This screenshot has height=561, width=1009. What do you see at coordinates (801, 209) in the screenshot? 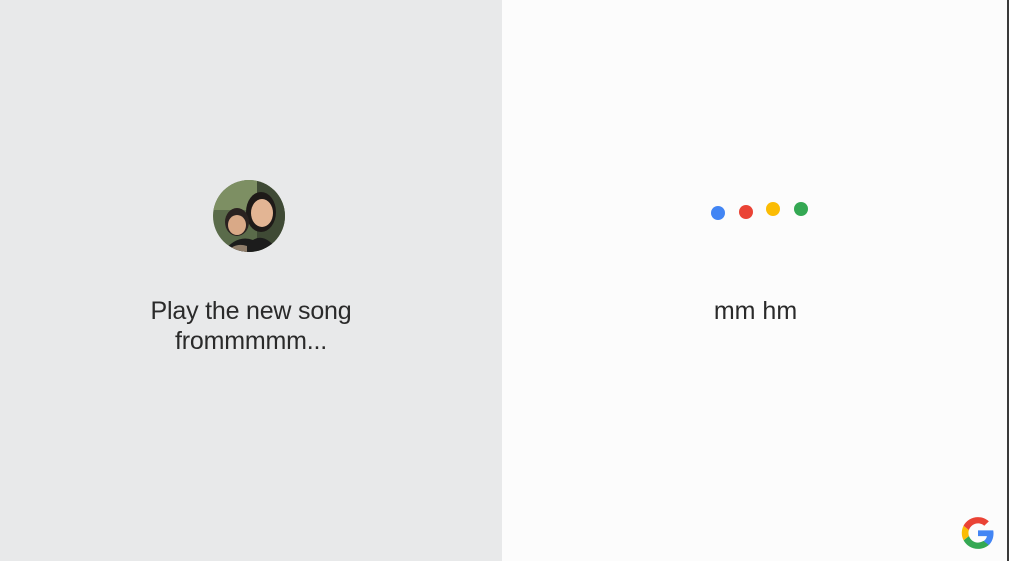
I see `green-dot-icon` at bounding box center [801, 209].